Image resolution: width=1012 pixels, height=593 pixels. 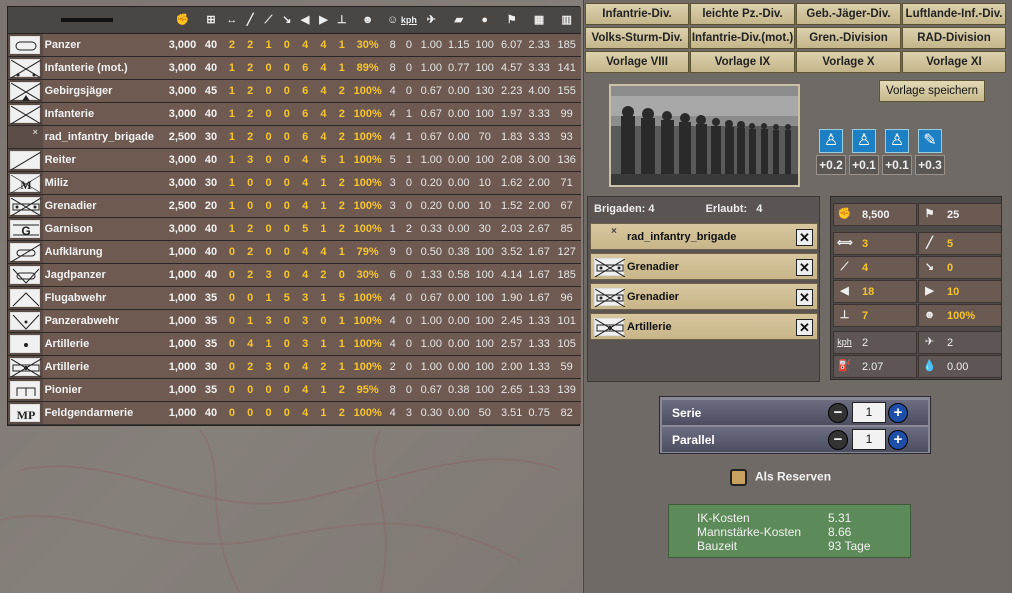 What do you see at coordinates (898, 440) in the screenshot?
I see `parallel-plus-button: +` at bounding box center [898, 440].